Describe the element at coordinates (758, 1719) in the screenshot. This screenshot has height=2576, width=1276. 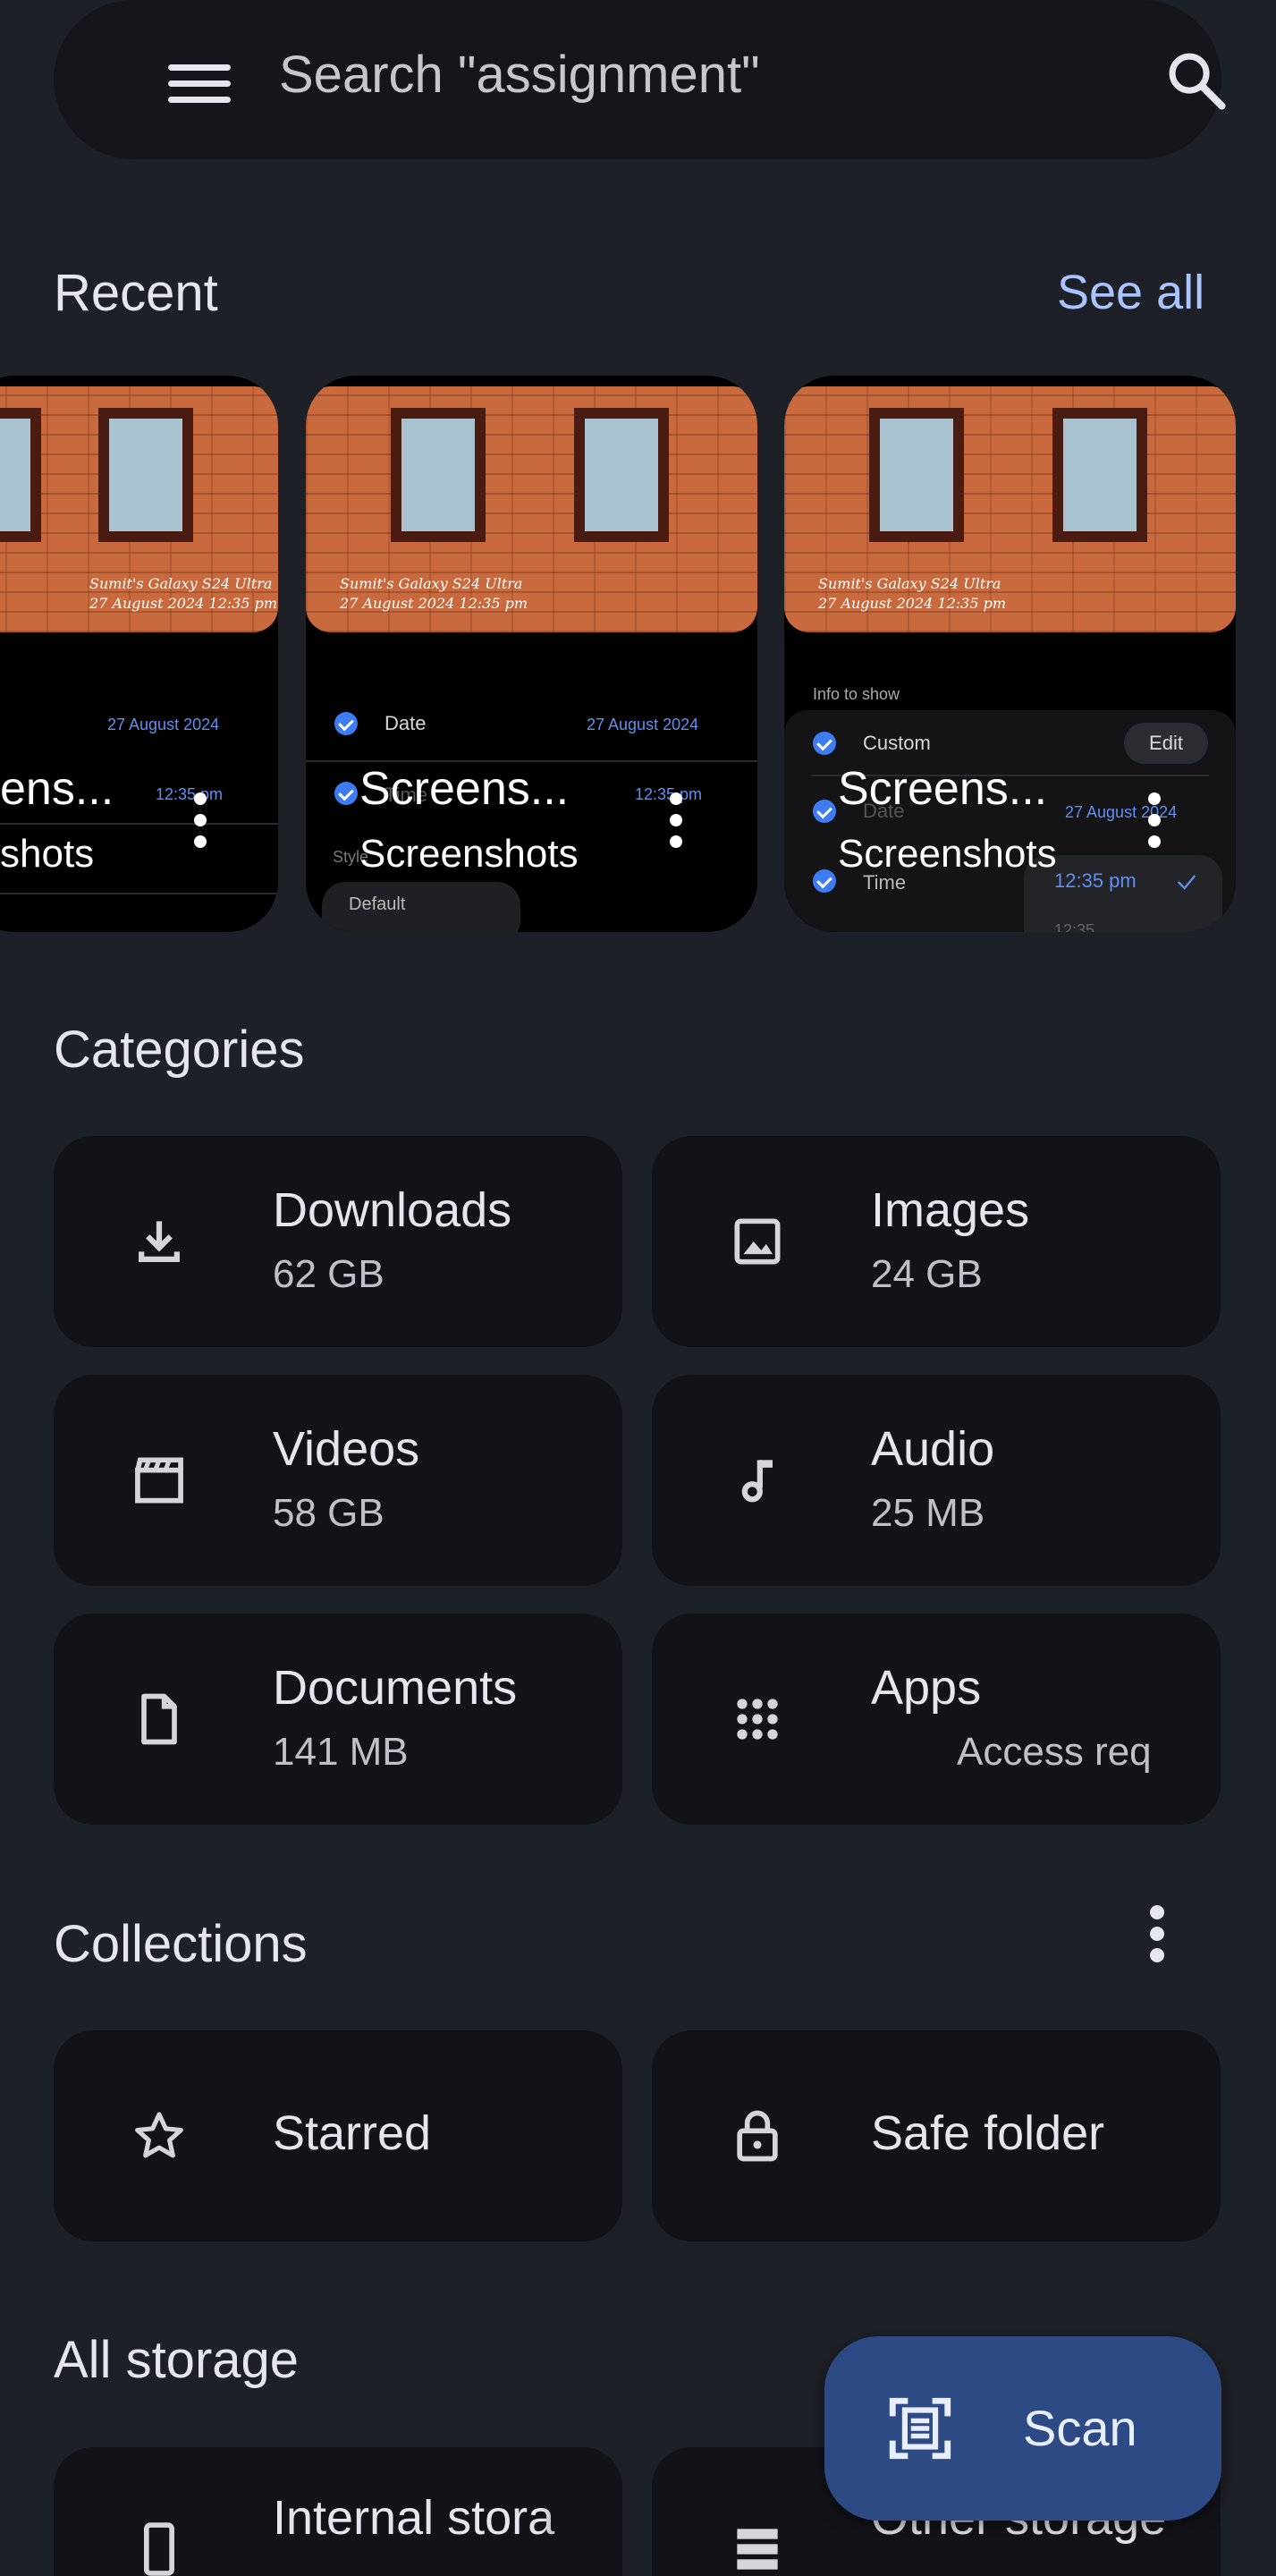
I see `apps-grid-icon` at that location.